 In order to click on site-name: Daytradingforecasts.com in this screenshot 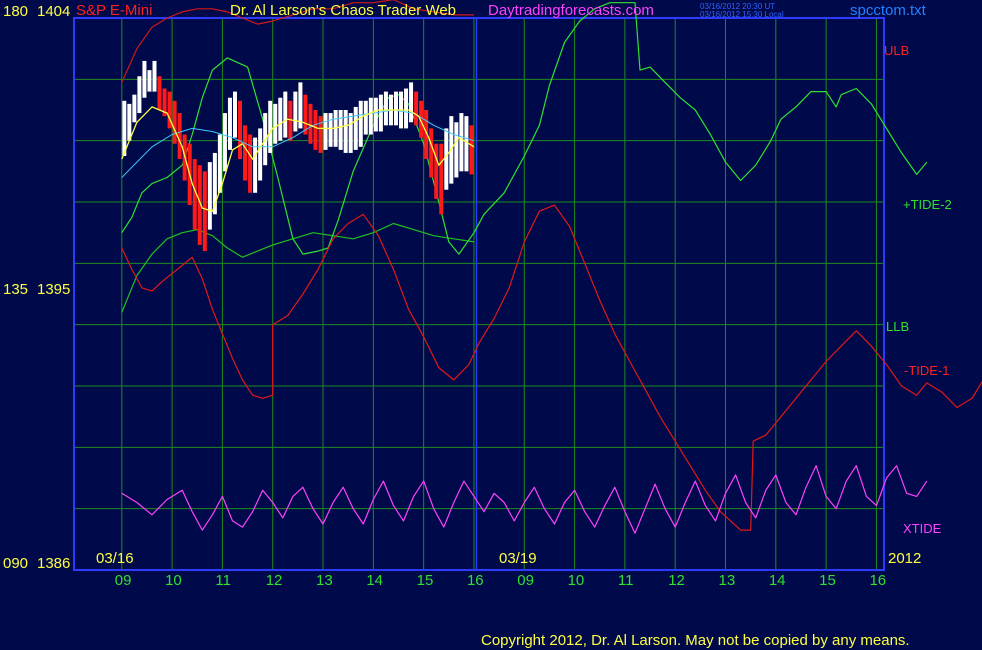, I will do `click(571, 10)`.